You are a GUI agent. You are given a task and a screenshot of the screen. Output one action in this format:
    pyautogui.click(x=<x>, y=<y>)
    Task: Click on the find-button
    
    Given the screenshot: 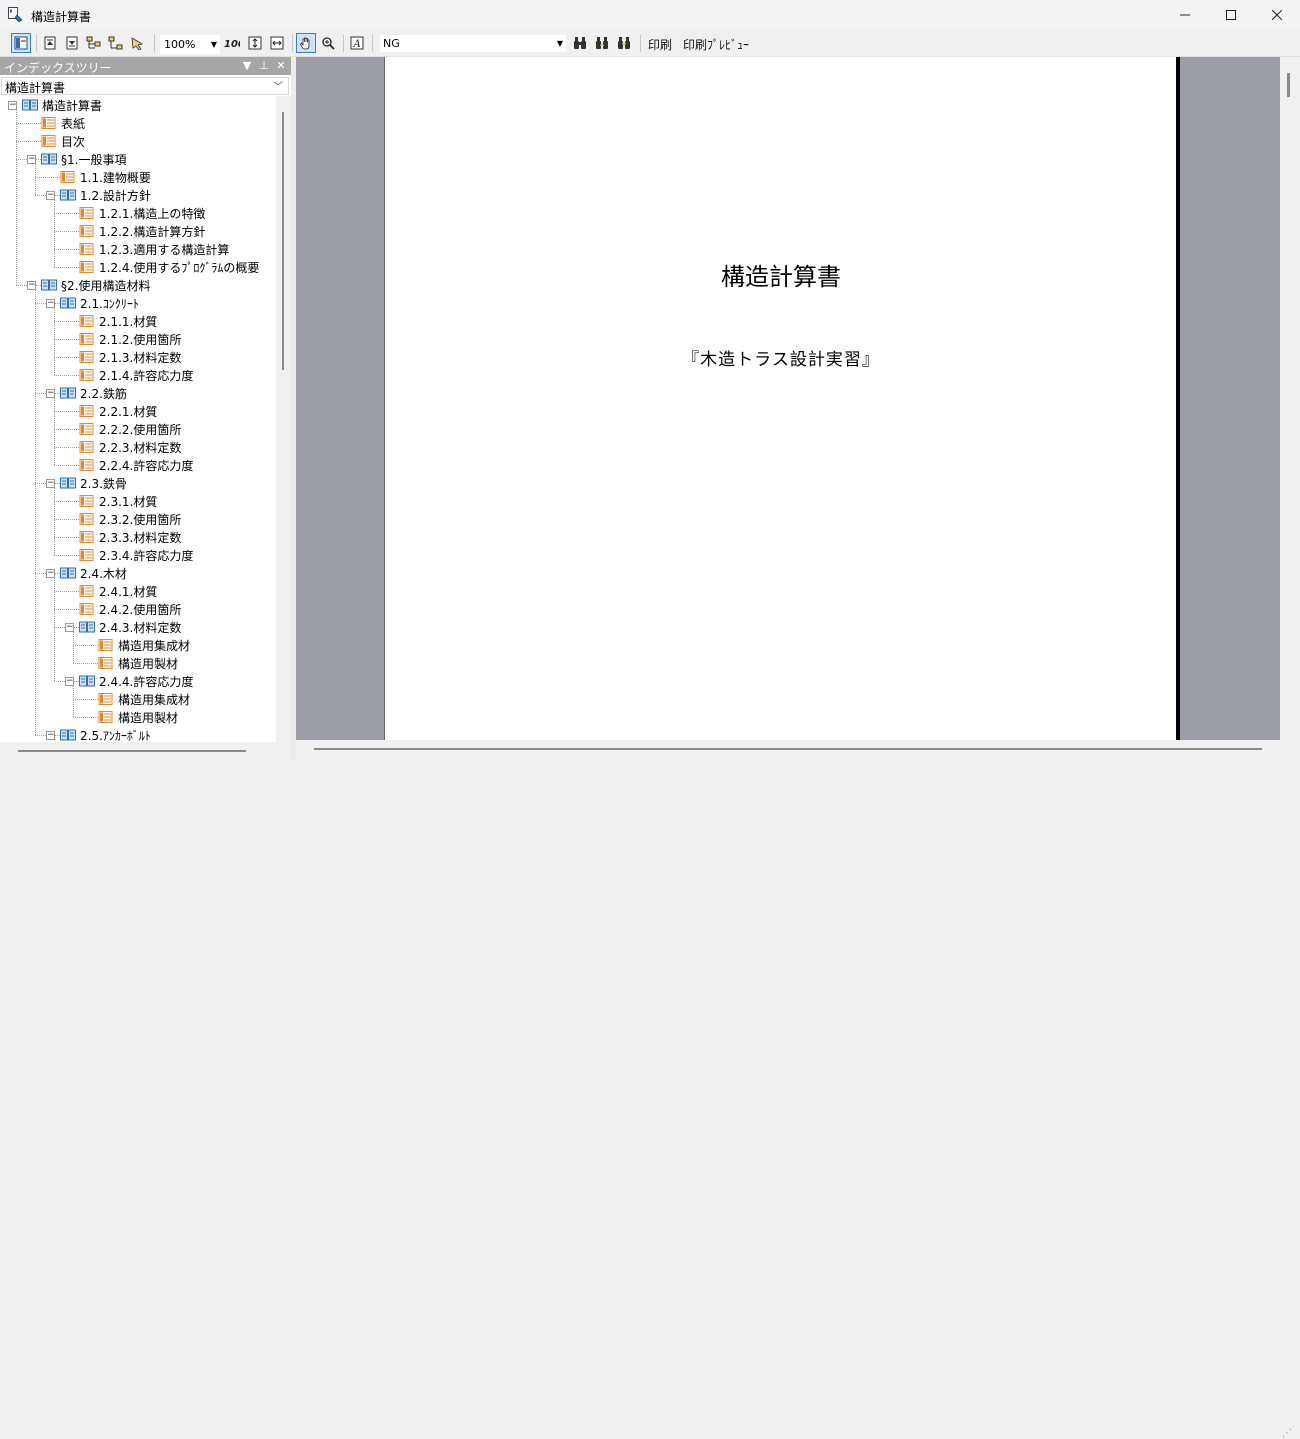 What is the action you would take?
    pyautogui.click(x=580, y=43)
    